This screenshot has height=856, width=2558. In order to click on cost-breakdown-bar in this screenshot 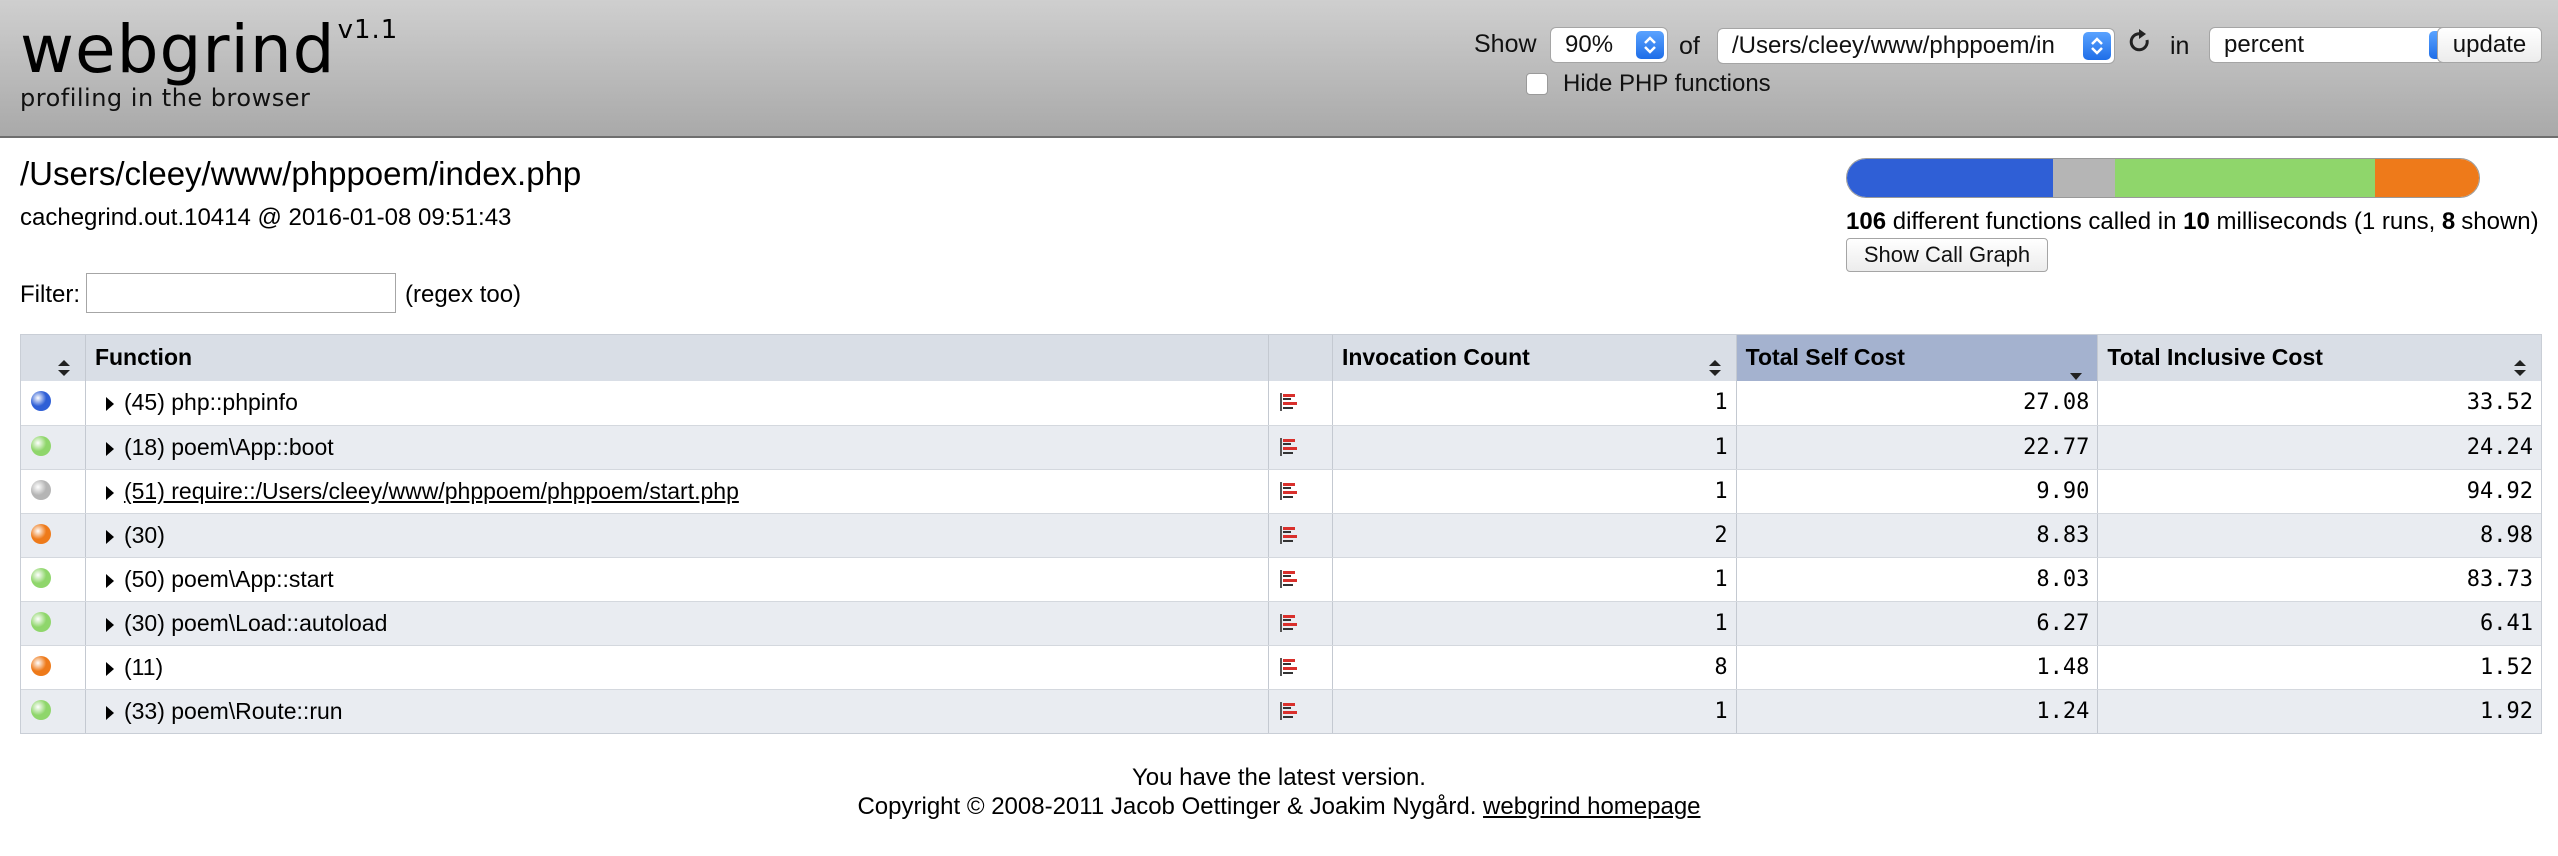, I will do `click(2163, 178)`.